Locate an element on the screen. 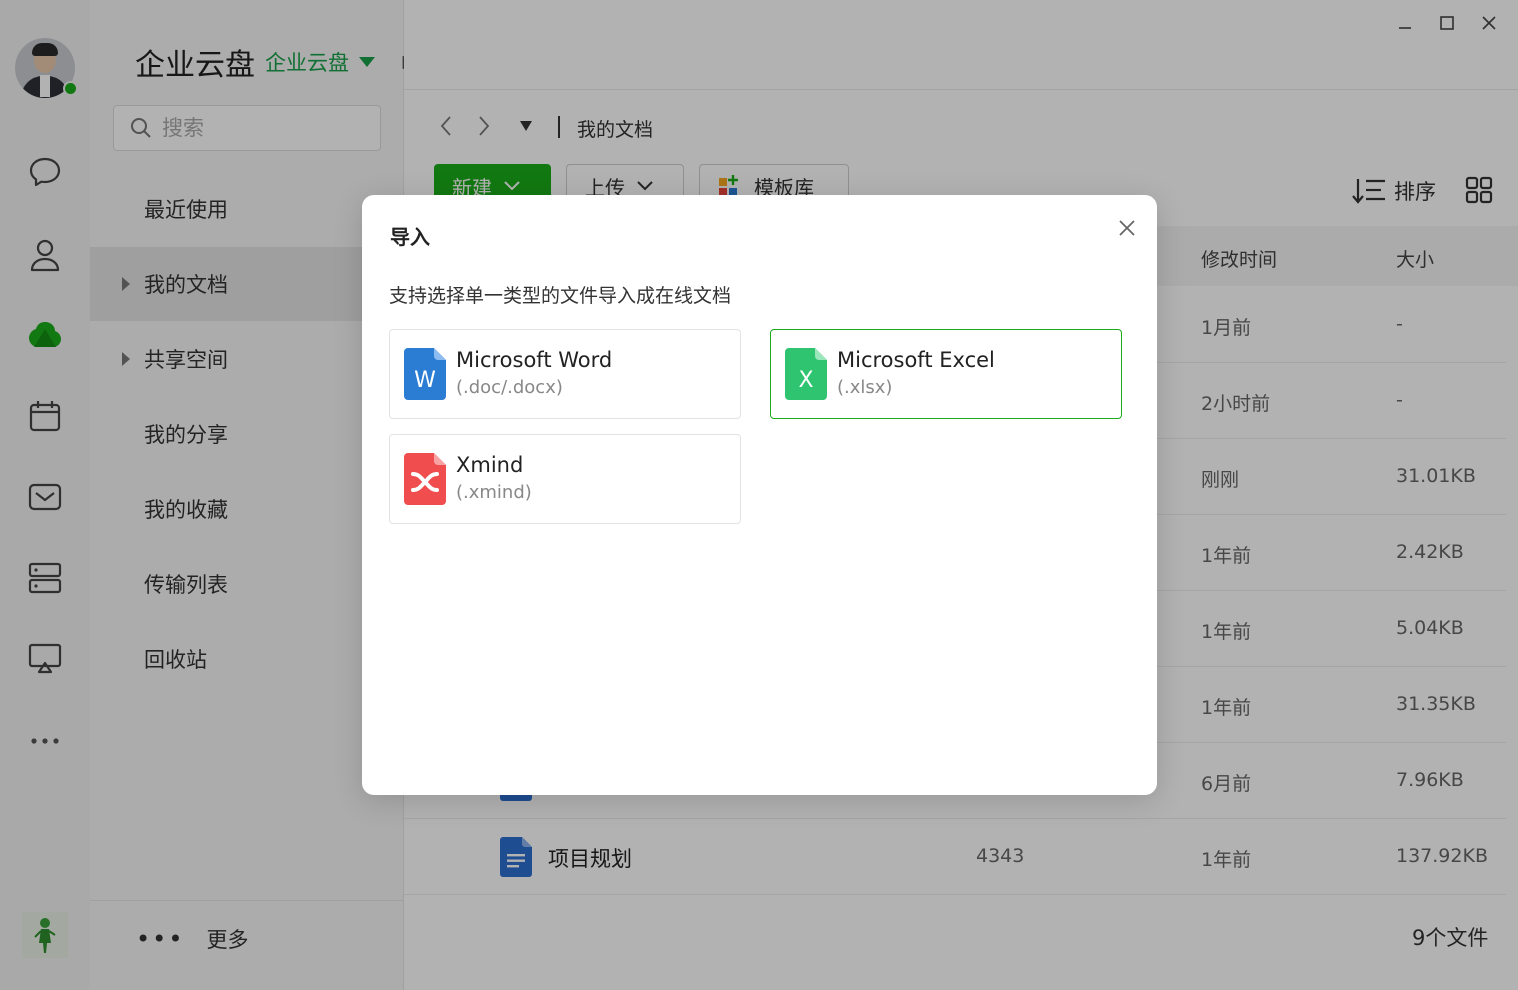 This screenshot has height=990, width=1518. word-icon-letter: W is located at coordinates (425, 380).